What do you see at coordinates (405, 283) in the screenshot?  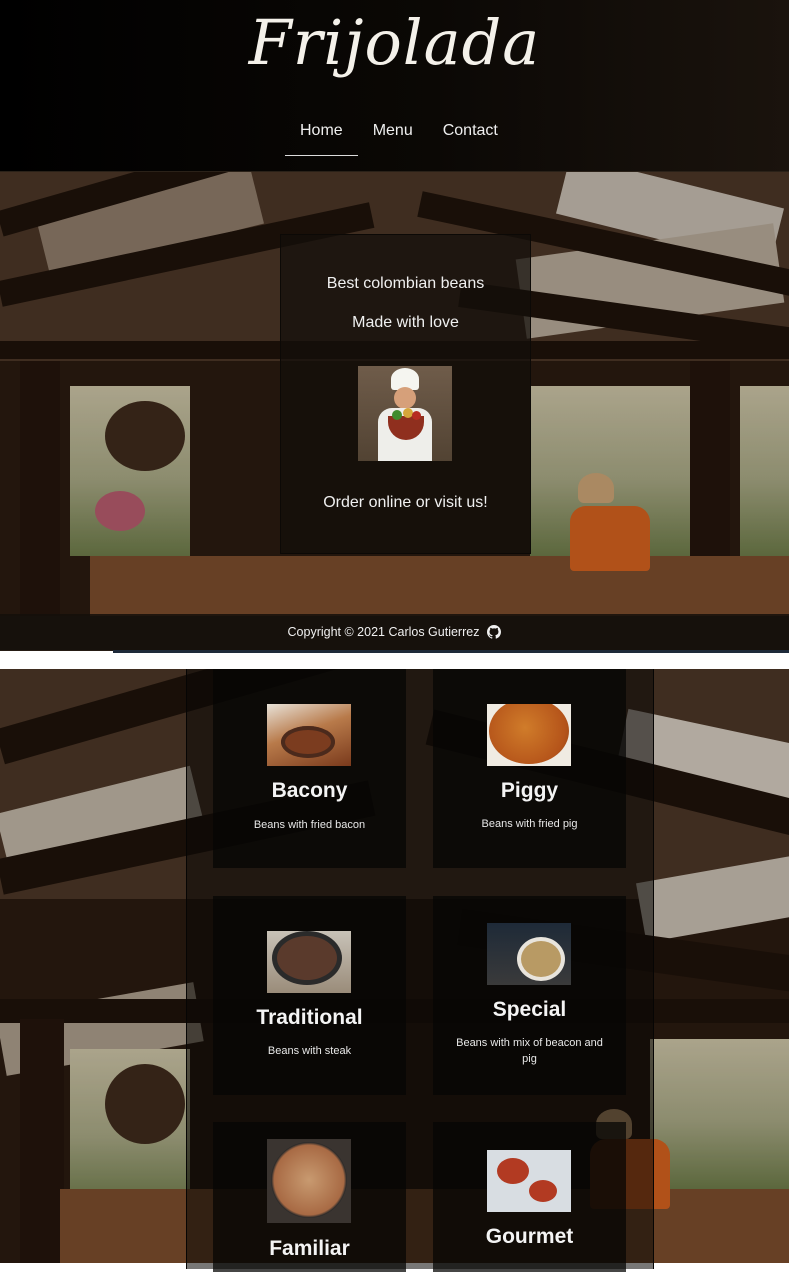 I see `hero-tagline: Best colombian beans` at bounding box center [405, 283].